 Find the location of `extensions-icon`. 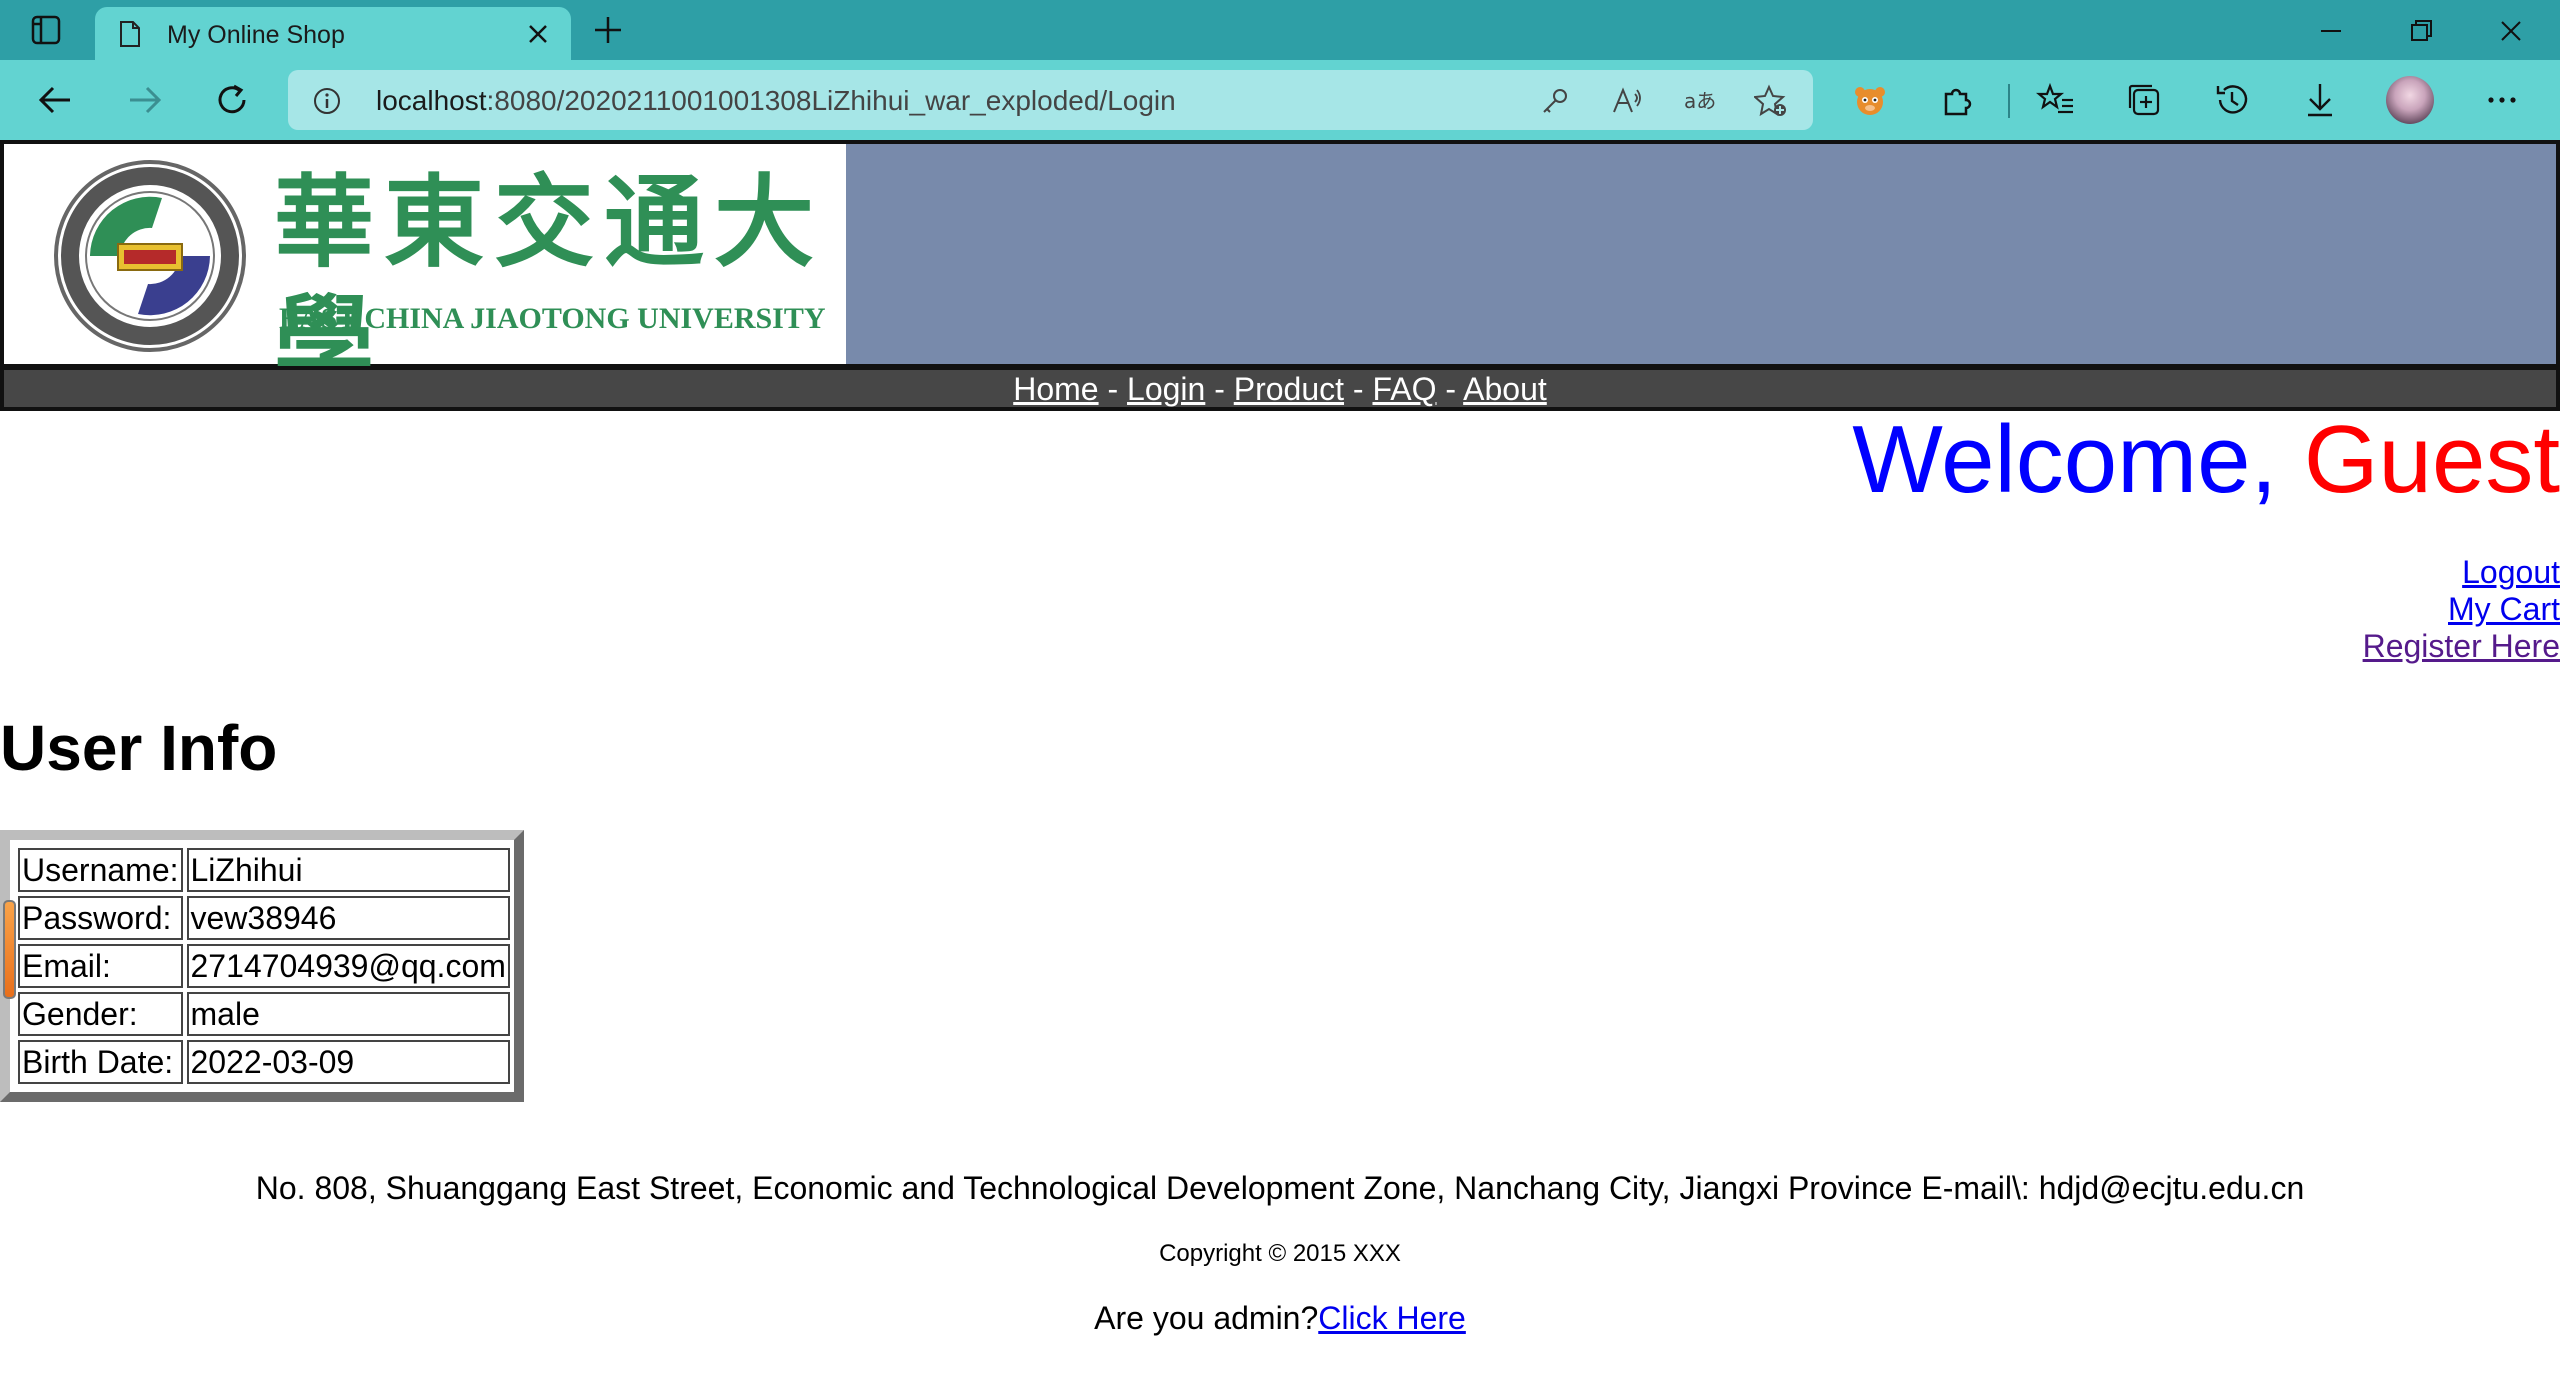

extensions-icon is located at coordinates (1958, 100).